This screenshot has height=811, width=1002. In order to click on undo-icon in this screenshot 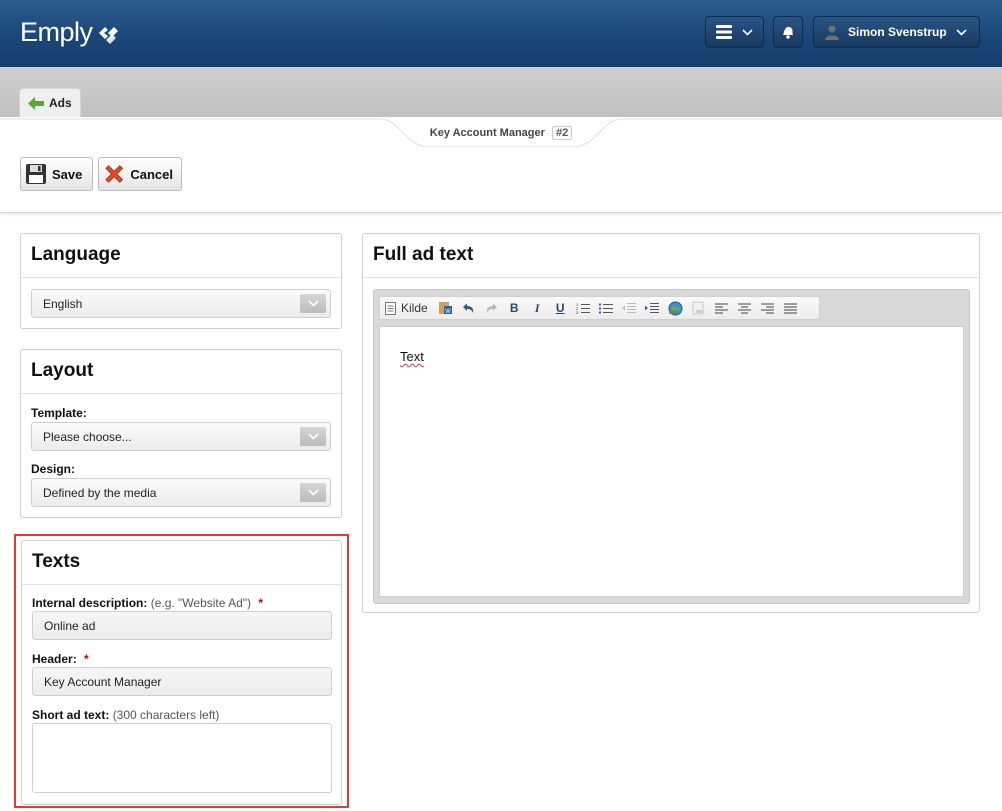, I will do `click(467, 308)`.